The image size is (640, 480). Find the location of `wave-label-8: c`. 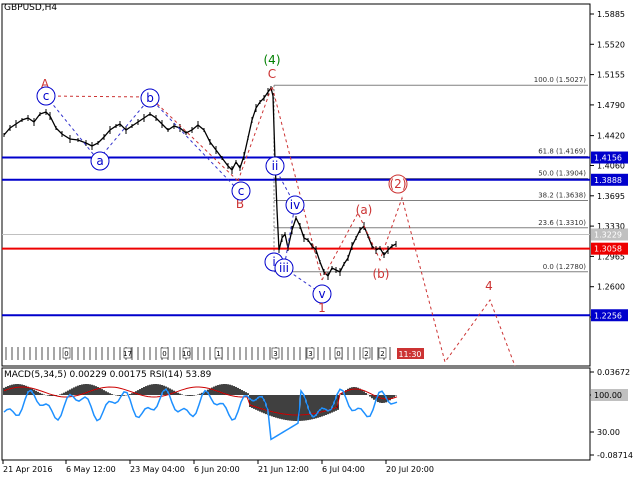

wave-label-8: c is located at coordinates (241, 191).